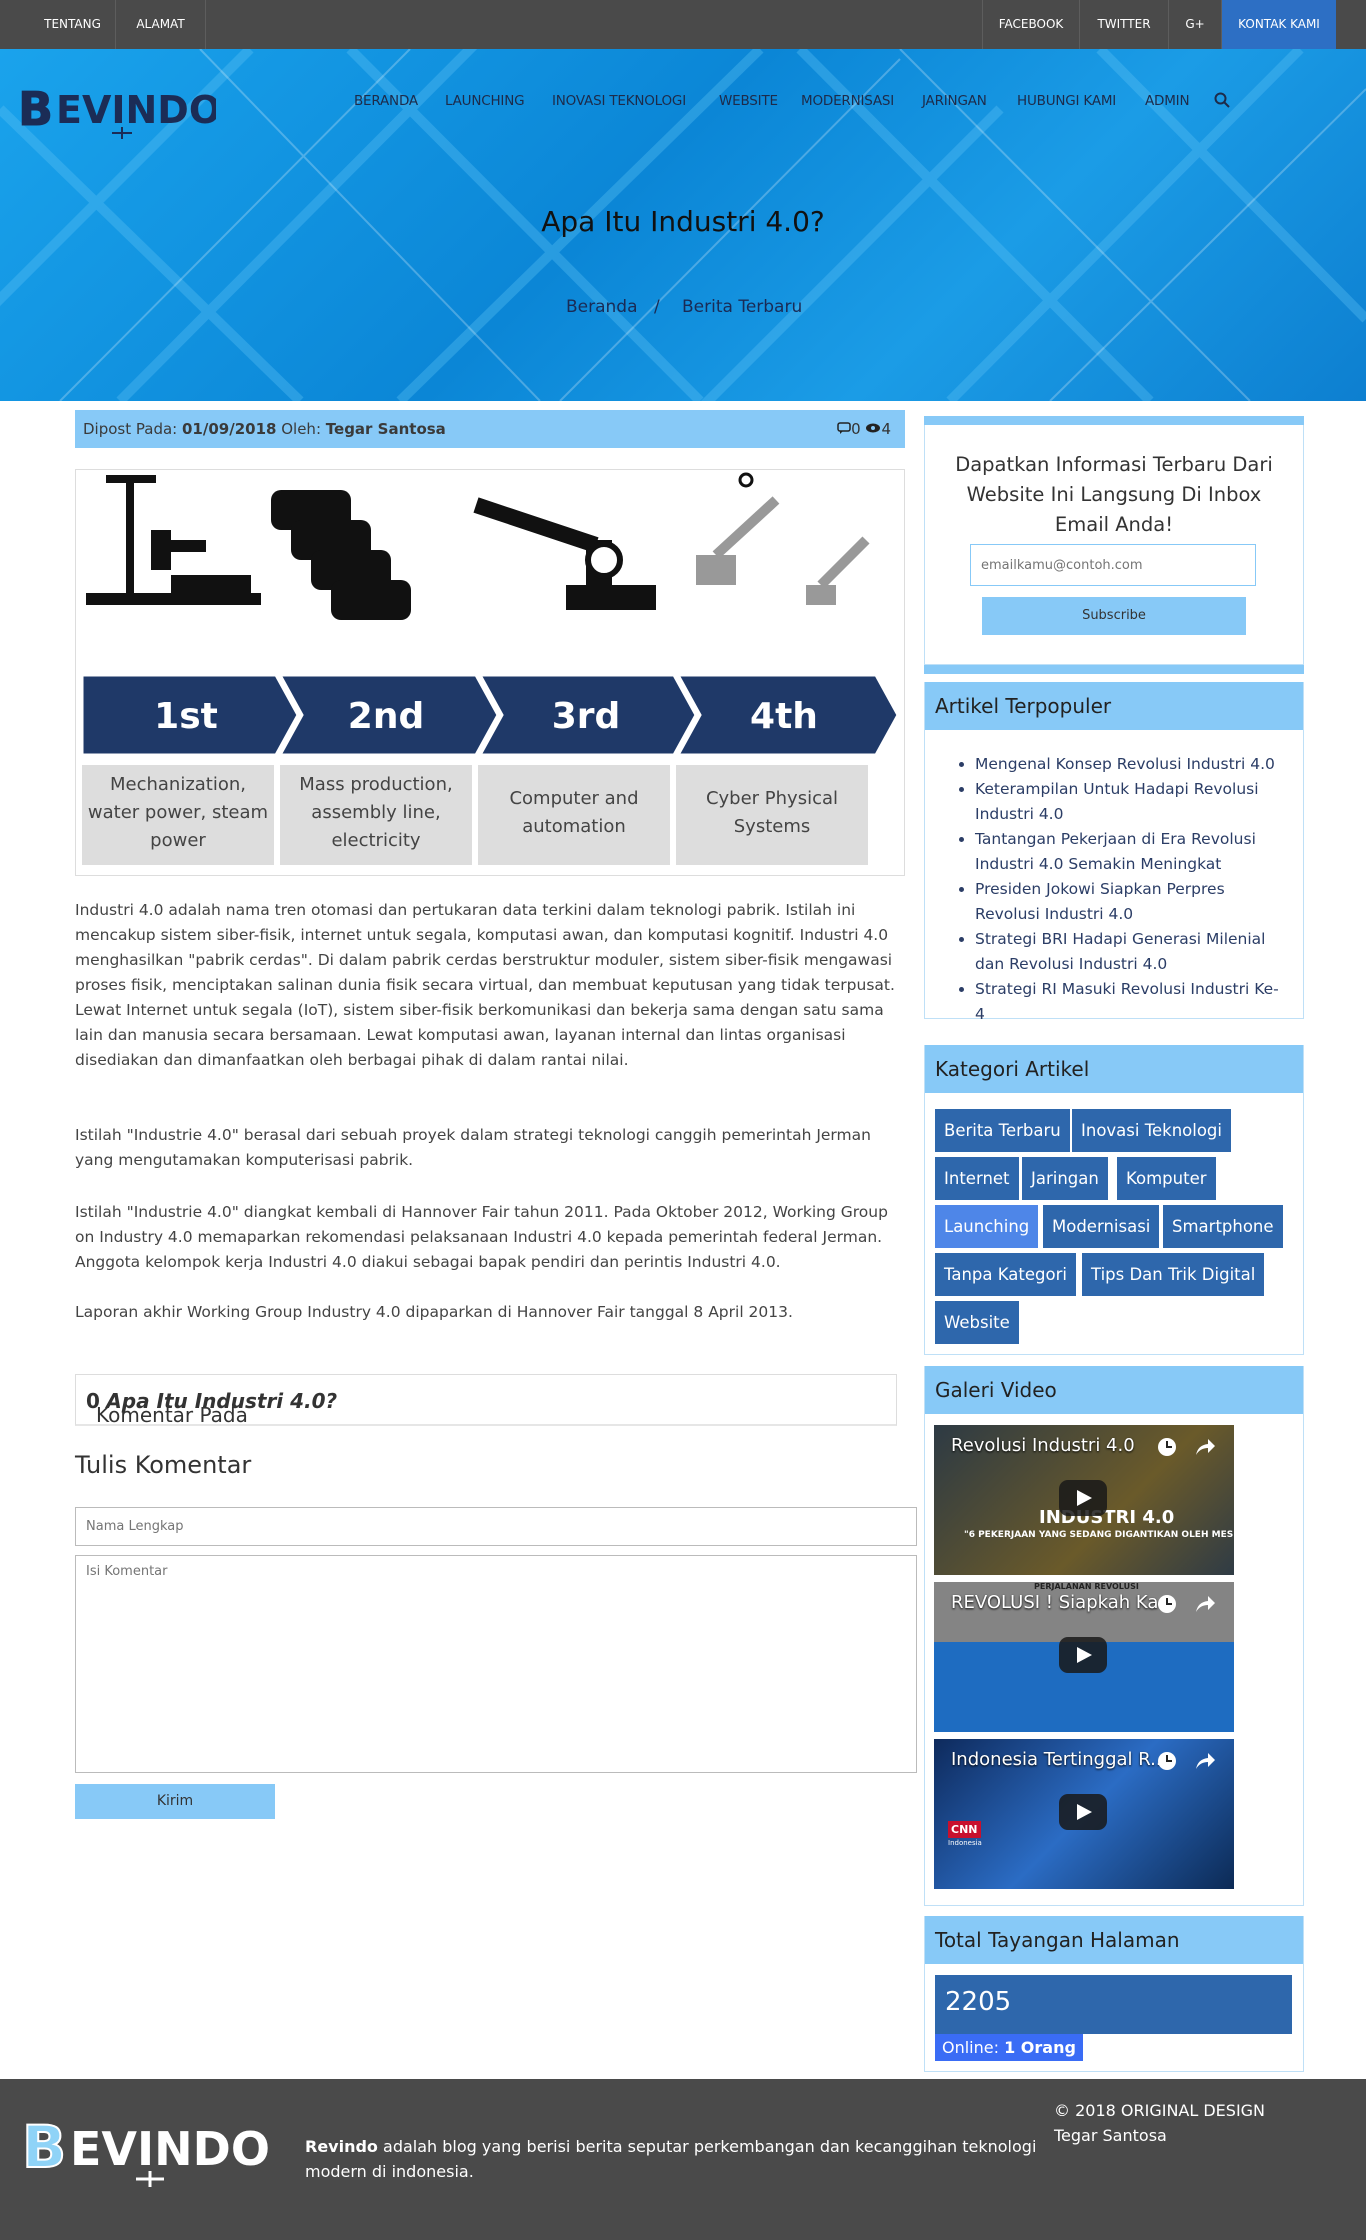 Image resolution: width=1366 pixels, height=2240 pixels. I want to click on stage-4-caption-2: Systems, so click(772, 826).